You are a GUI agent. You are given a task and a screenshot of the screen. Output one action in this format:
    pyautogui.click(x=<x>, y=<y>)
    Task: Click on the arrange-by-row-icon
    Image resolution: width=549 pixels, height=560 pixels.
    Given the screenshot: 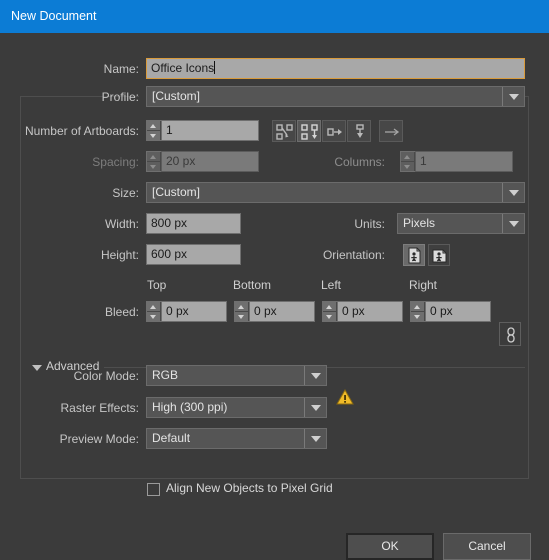 What is the action you would take?
    pyautogui.click(x=334, y=131)
    